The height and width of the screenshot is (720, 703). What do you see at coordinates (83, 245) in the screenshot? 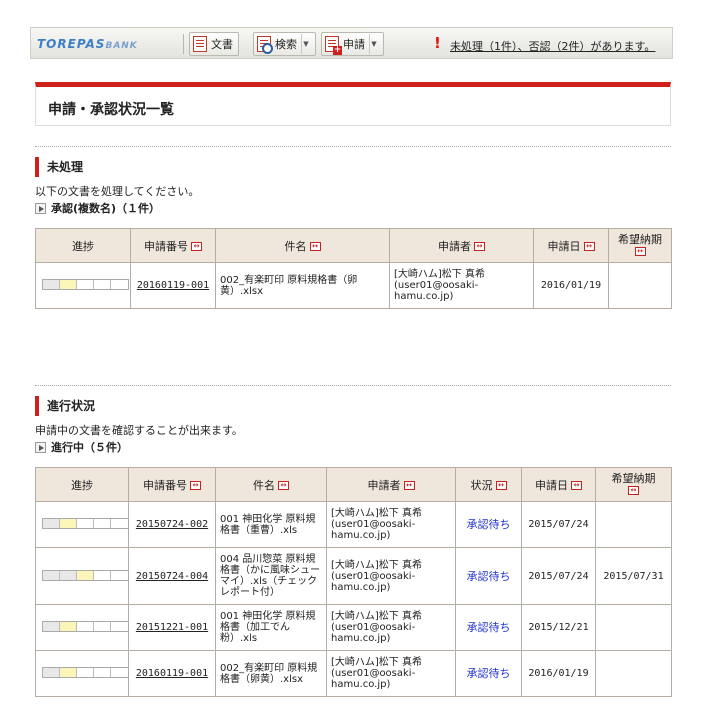
I see `col-progress: 進捗` at bounding box center [83, 245].